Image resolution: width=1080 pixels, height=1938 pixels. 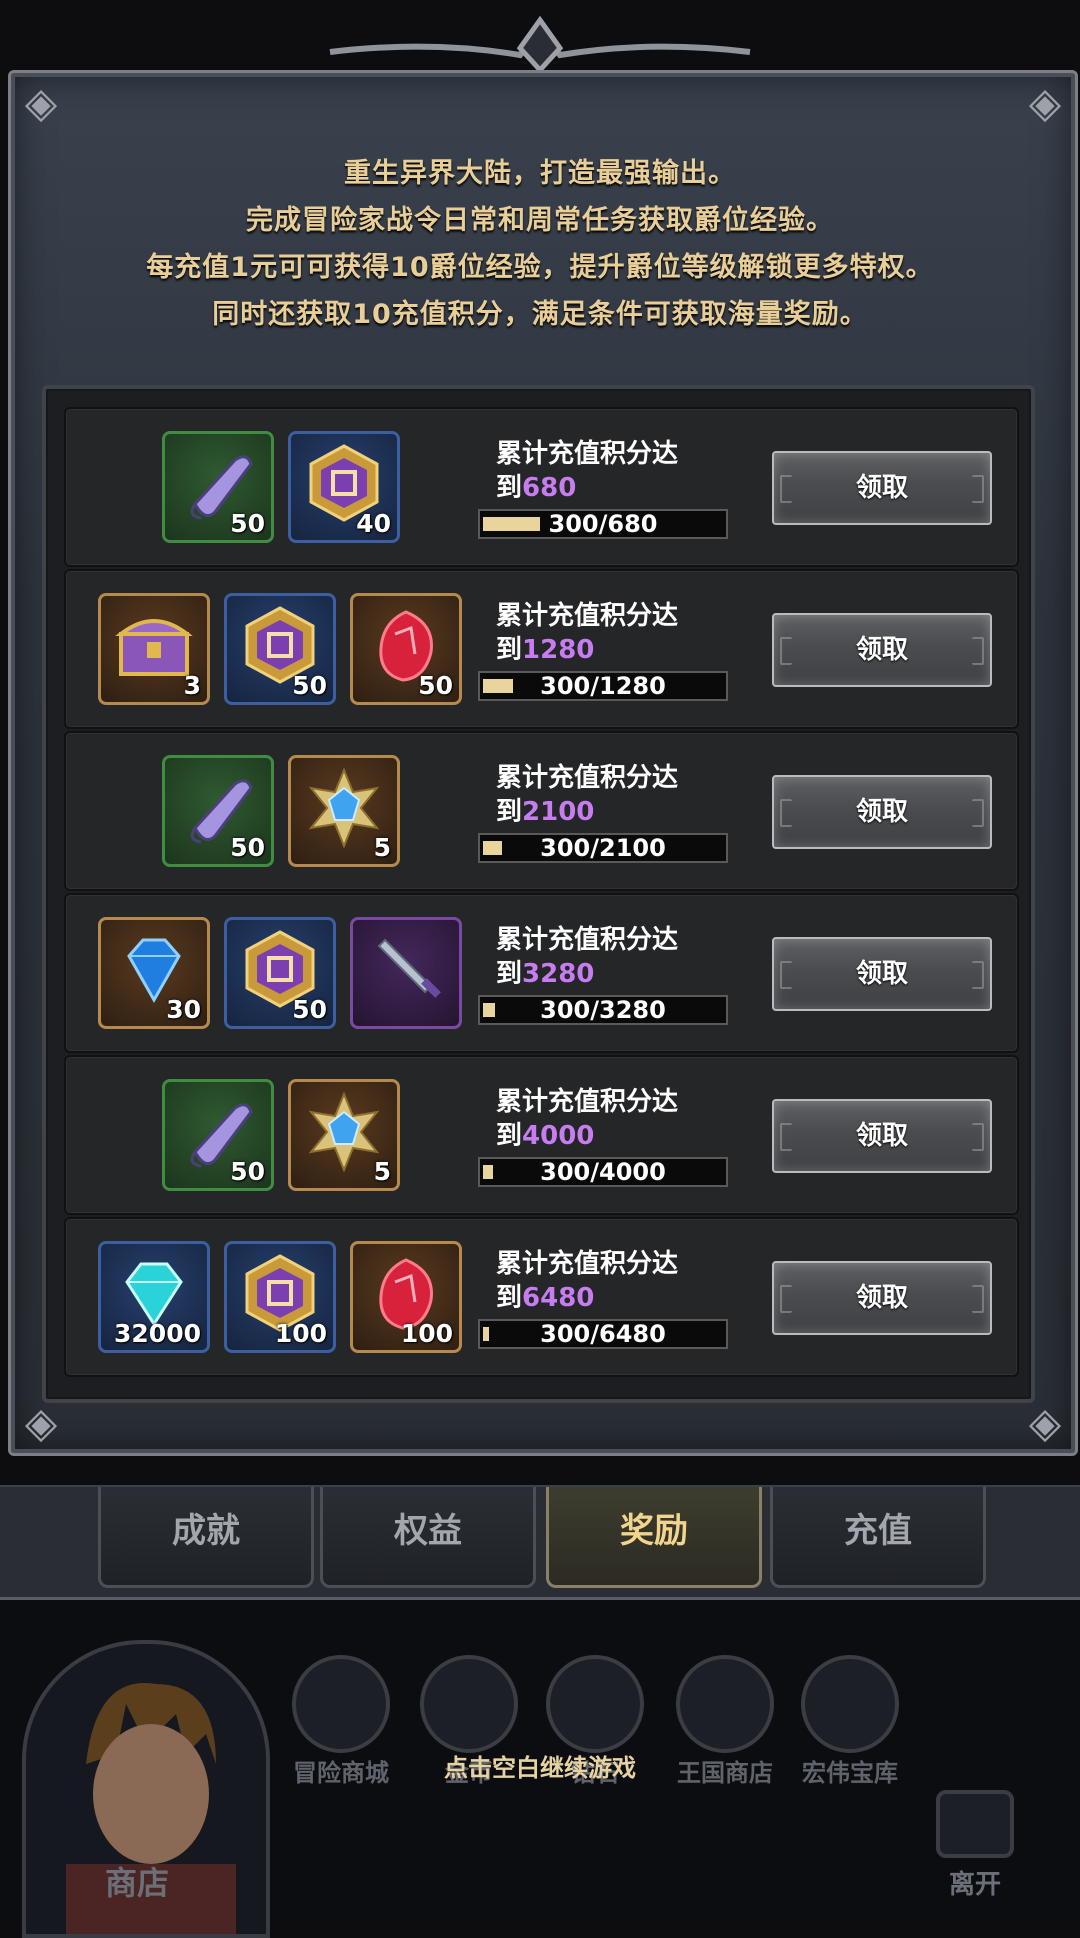 I want to click on reward-row: 30 50 累计充值积分达 到3280 300/3280 领取, so click(x=541, y=973).